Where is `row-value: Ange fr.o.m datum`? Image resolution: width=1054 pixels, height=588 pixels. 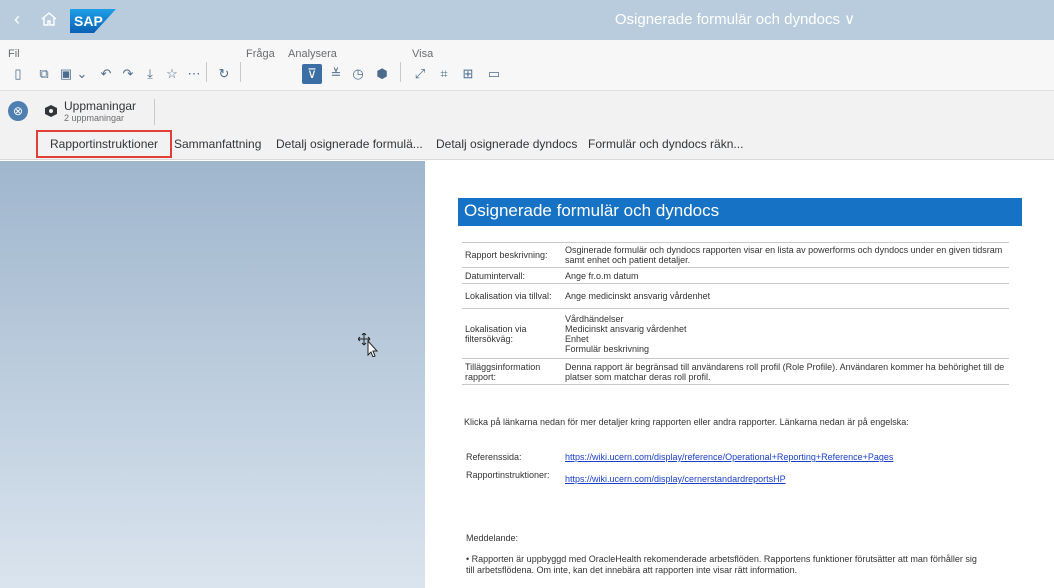 row-value: Ange fr.o.m datum is located at coordinates (785, 275).